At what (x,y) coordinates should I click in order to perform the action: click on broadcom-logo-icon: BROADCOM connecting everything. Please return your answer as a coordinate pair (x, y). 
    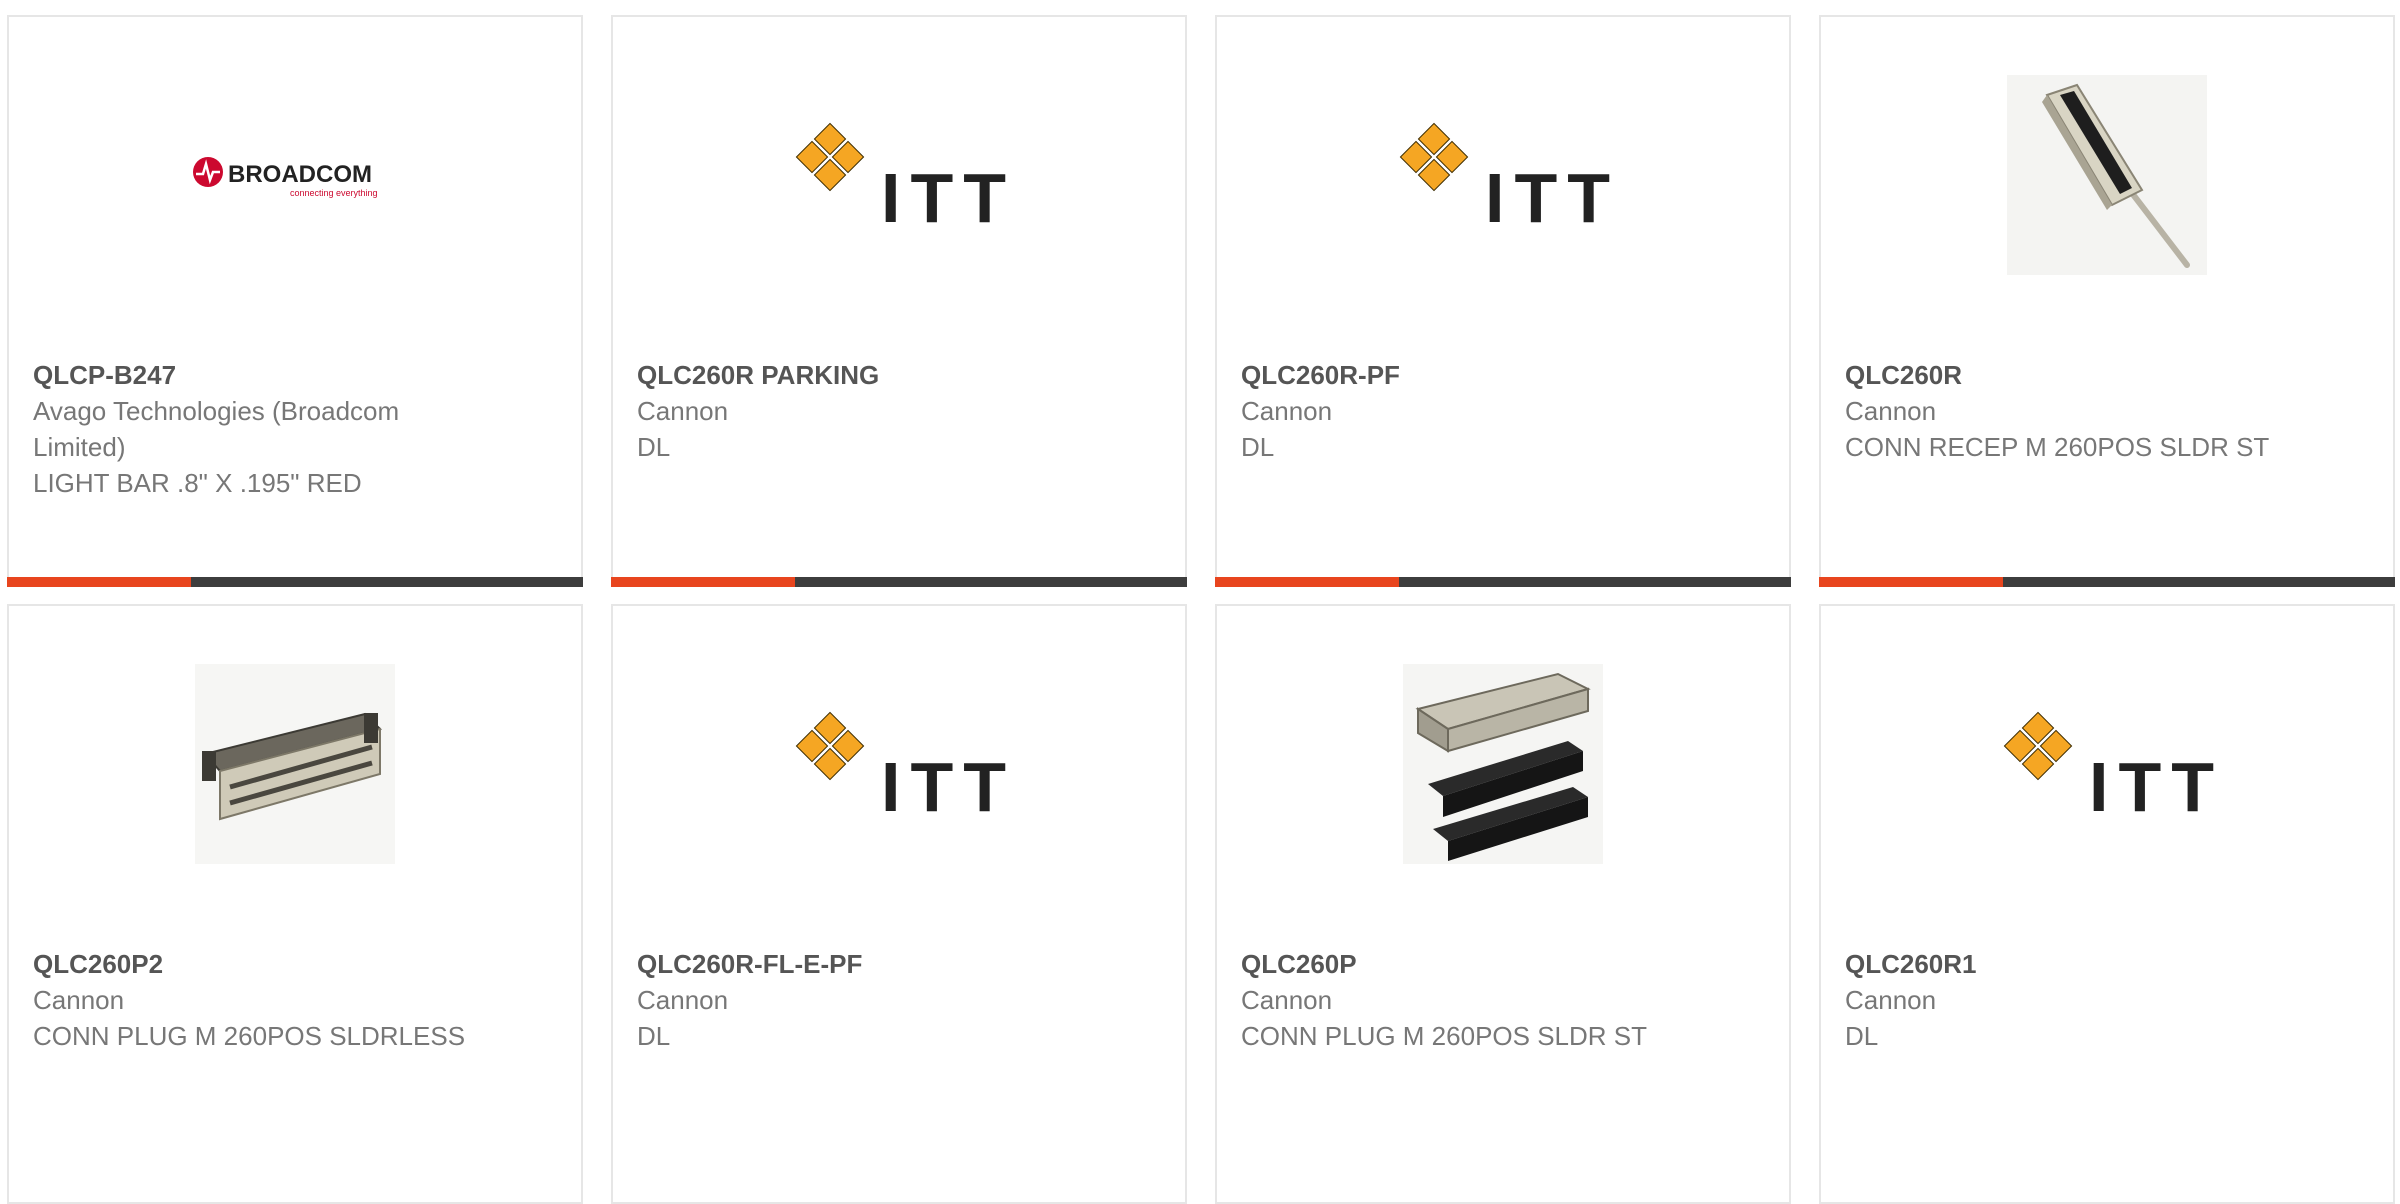
    Looking at the image, I should click on (285, 177).